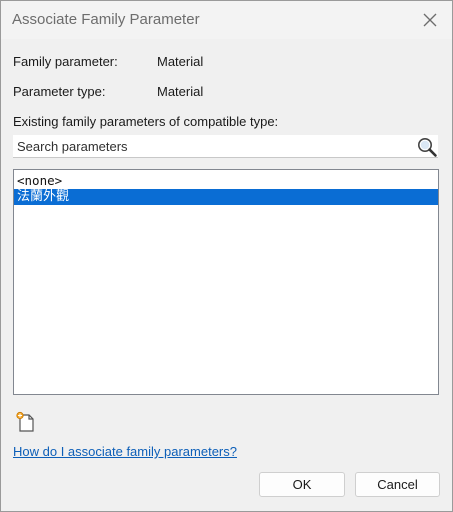  Describe the element at coordinates (302, 484) in the screenshot. I see `ok-button: OK` at that location.